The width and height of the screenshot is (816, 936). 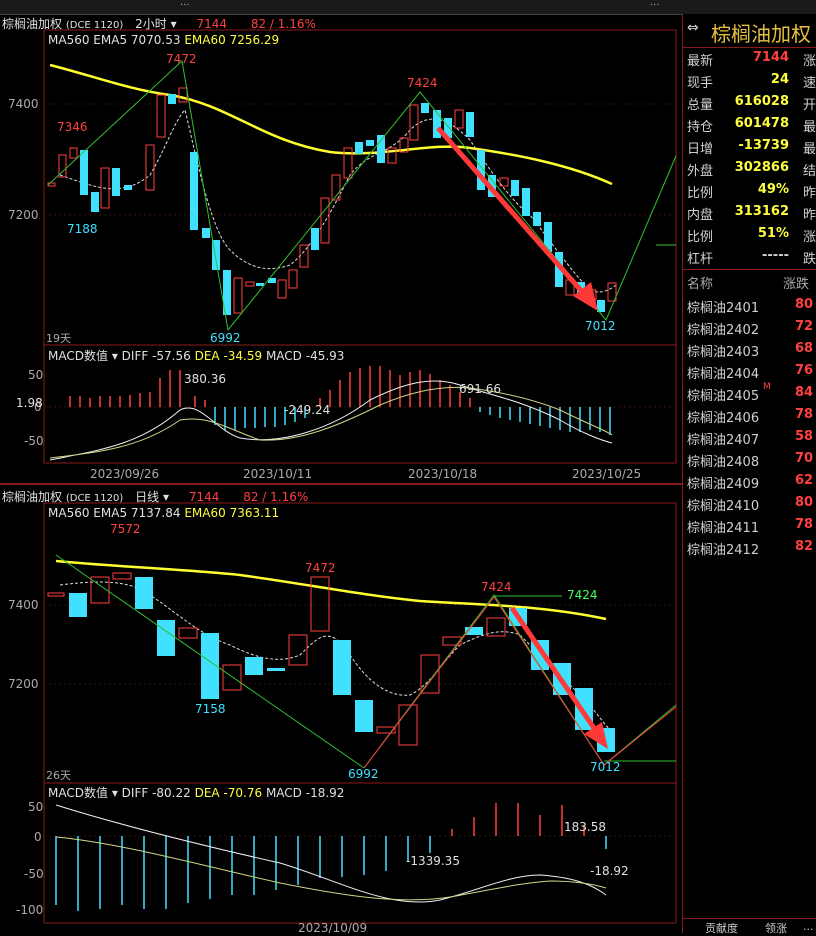 What do you see at coordinates (804, 524) in the screenshot?
I see `contract-change: 78` at bounding box center [804, 524].